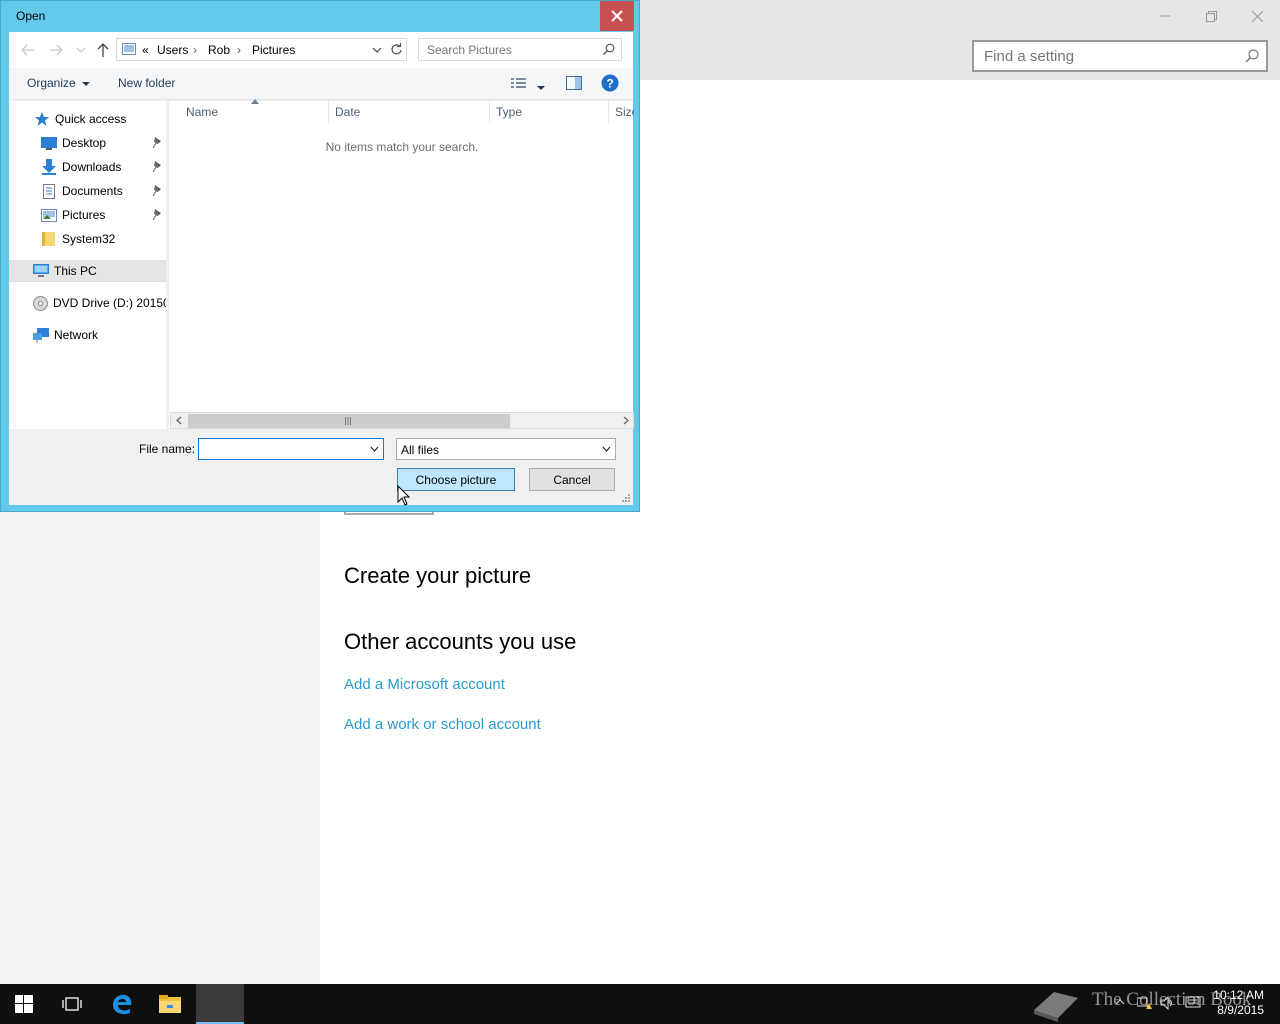  What do you see at coordinates (396, 49) in the screenshot?
I see `refresh-icon` at bounding box center [396, 49].